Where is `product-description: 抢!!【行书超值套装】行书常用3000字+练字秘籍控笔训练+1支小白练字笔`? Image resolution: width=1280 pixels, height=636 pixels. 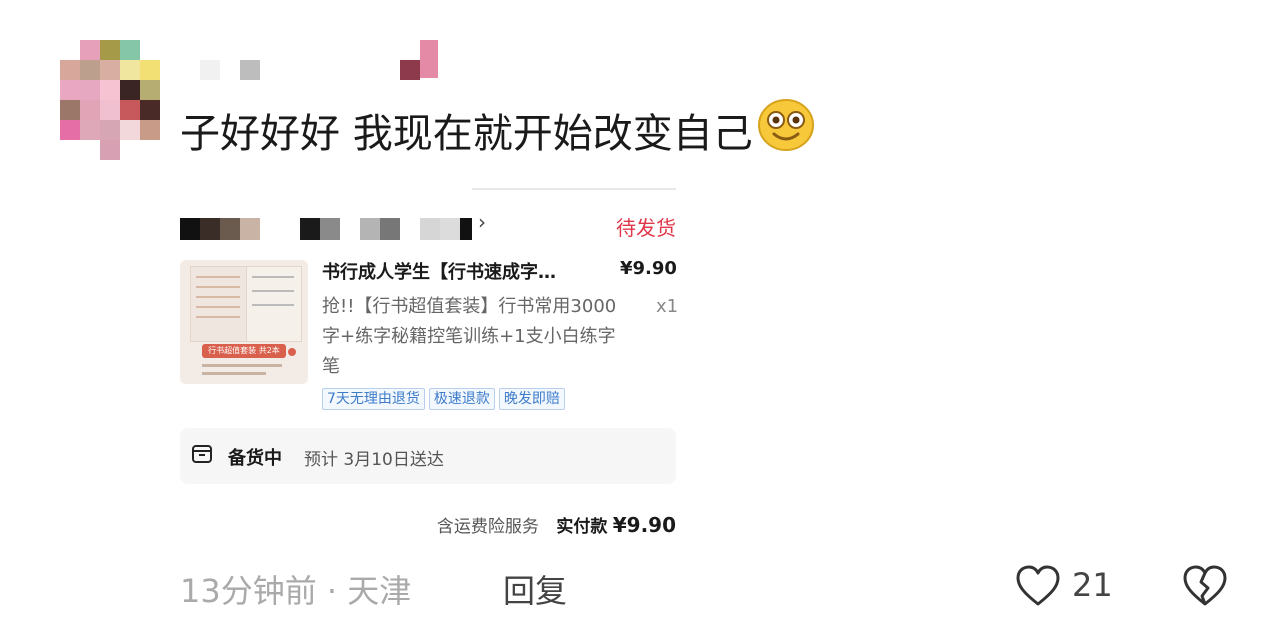 product-description: 抢!!【行书超值套装】行书常用3000字+练字秘籍控笔训练+1支小白练字笔 is located at coordinates (469, 336).